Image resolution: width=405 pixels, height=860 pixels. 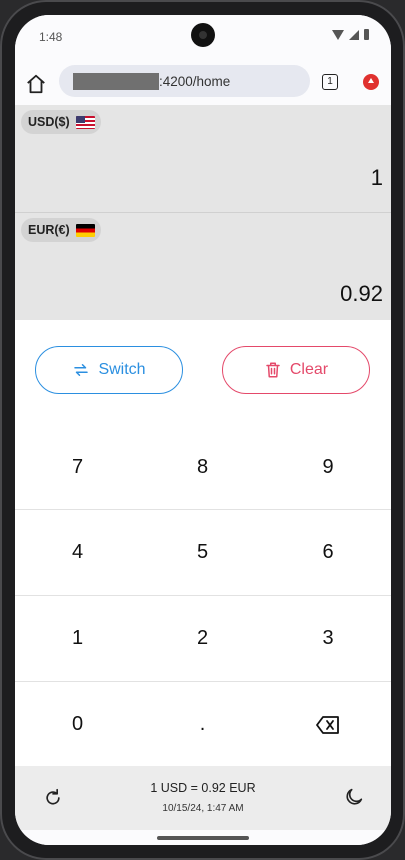 I want to click on key-1: 1, so click(x=77, y=638).